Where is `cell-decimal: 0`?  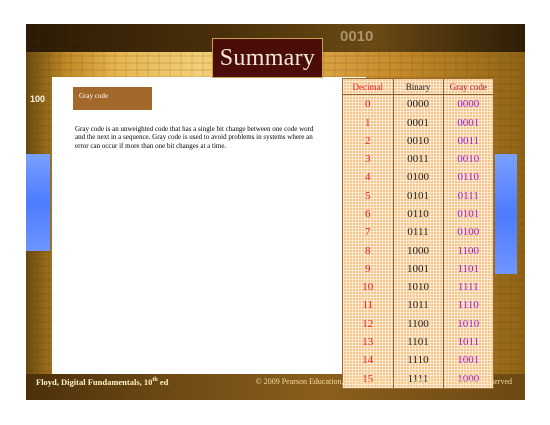
cell-decimal: 0 is located at coordinates (368, 104).